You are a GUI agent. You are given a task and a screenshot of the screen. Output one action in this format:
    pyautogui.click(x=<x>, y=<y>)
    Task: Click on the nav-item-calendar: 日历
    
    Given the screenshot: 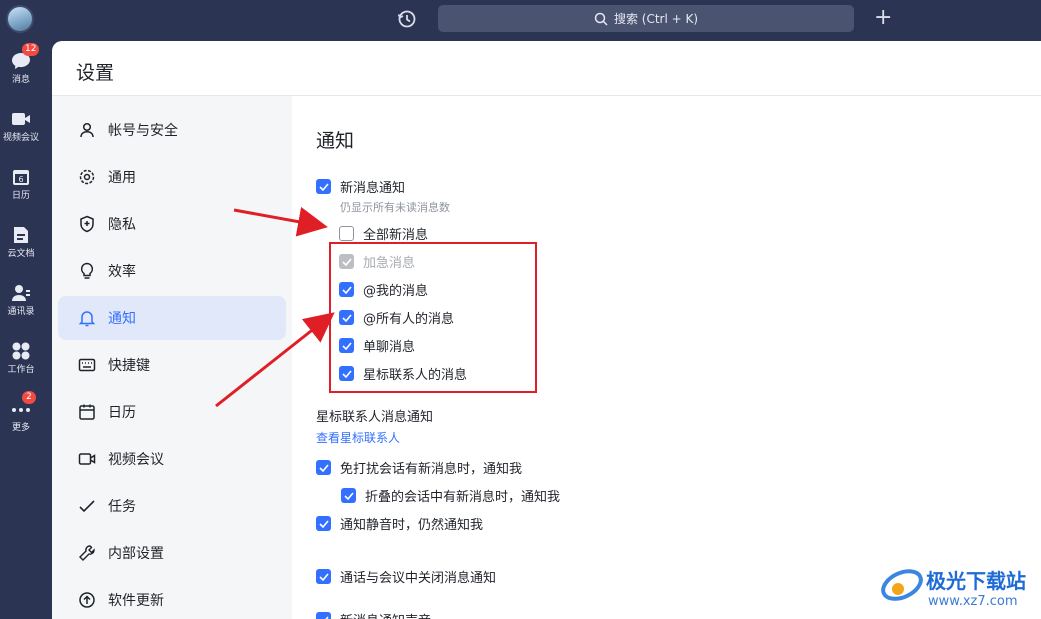 What is the action you would take?
    pyautogui.click(x=172, y=412)
    